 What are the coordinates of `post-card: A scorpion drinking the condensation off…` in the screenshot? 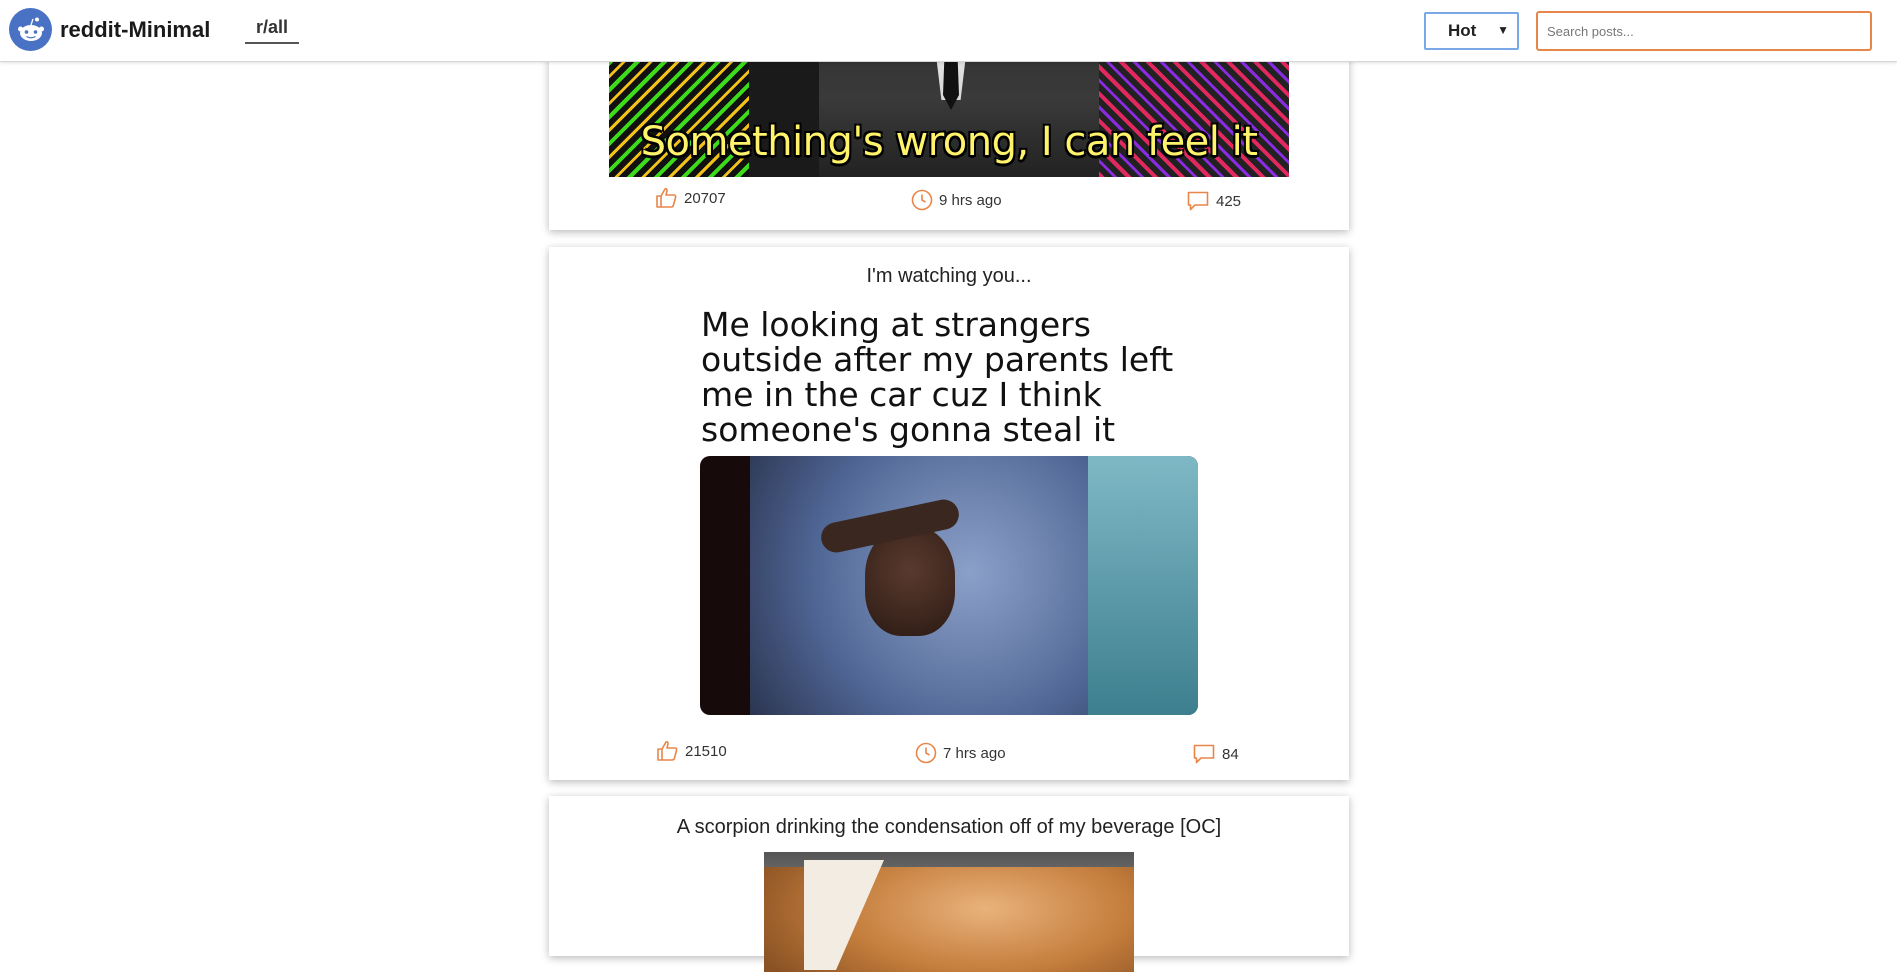 It's located at (949, 884).